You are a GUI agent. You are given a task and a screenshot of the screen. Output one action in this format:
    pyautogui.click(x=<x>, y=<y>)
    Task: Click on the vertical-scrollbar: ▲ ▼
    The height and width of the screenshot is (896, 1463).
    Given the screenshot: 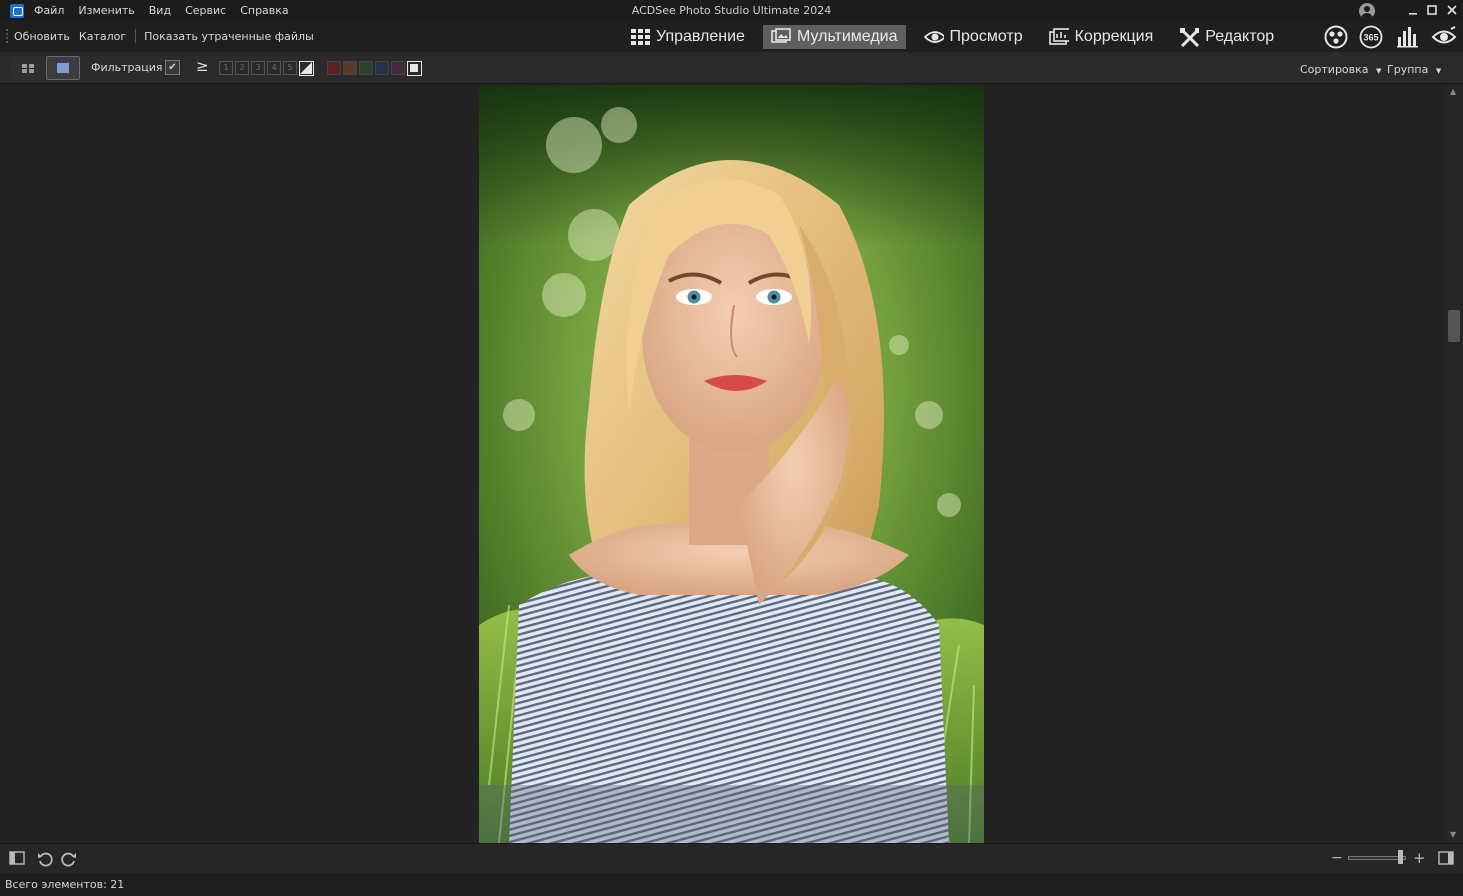 What is the action you would take?
    pyautogui.click(x=1454, y=464)
    